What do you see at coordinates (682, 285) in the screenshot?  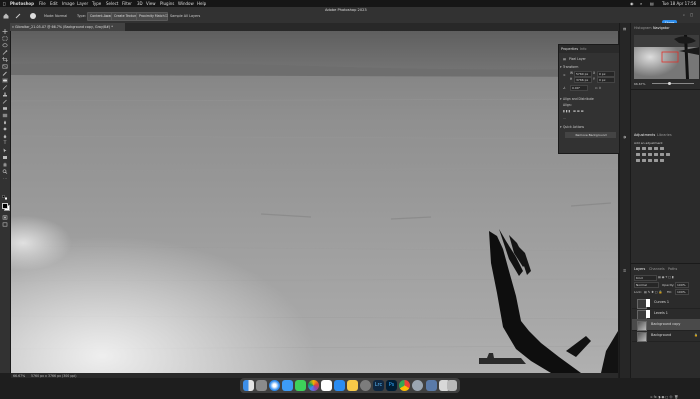 I see `opacity-field: 100%` at bounding box center [682, 285].